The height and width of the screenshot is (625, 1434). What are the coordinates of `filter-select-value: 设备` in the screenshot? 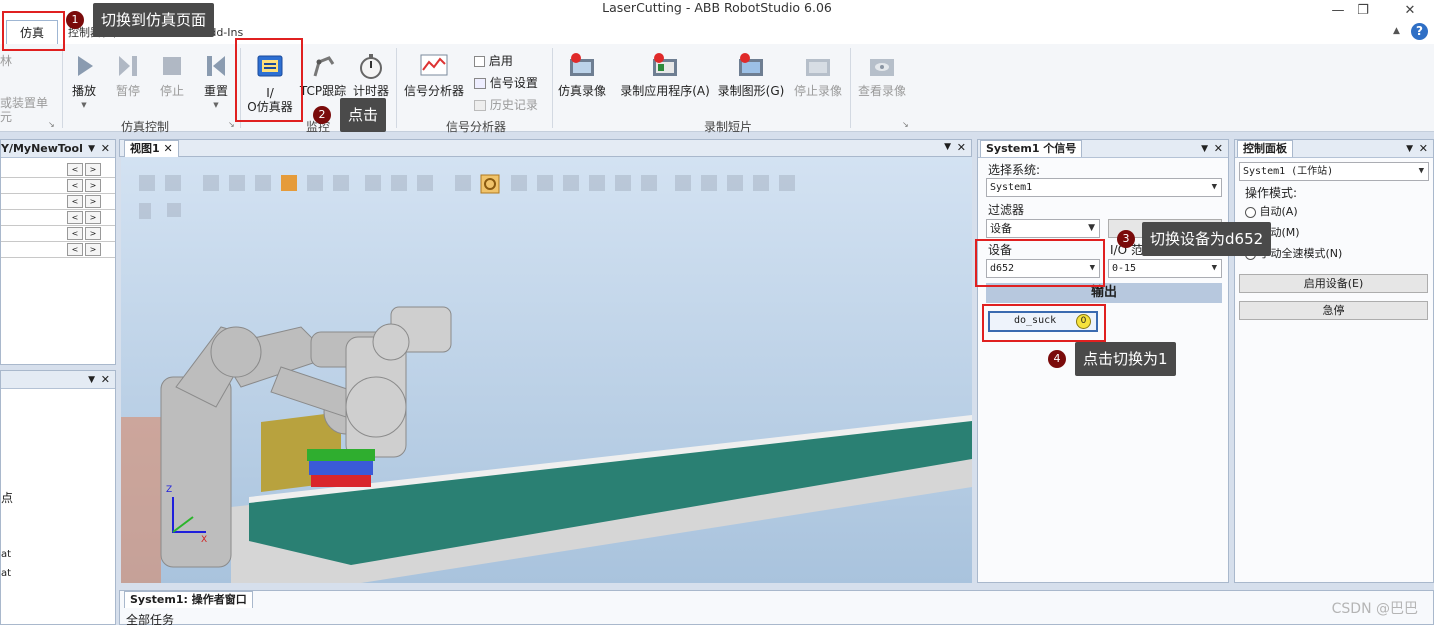 It's located at (1001, 228).